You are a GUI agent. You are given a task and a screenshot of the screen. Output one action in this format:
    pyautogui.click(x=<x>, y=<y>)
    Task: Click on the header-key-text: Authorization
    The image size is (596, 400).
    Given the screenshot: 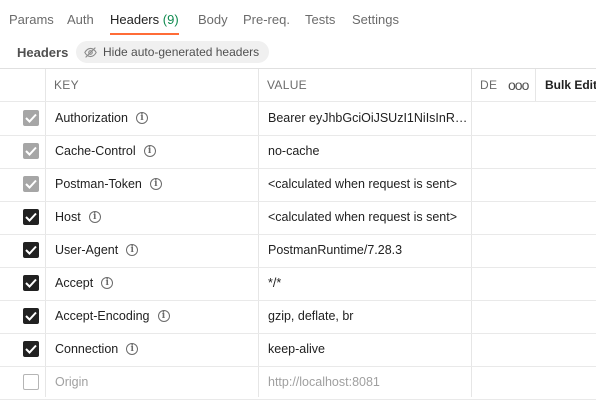 What is the action you would take?
    pyautogui.click(x=91, y=118)
    